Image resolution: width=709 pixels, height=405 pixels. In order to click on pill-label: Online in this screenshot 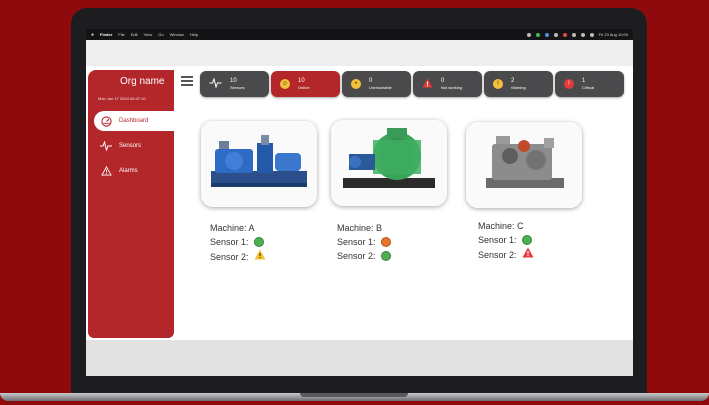, I will do `click(304, 88)`.